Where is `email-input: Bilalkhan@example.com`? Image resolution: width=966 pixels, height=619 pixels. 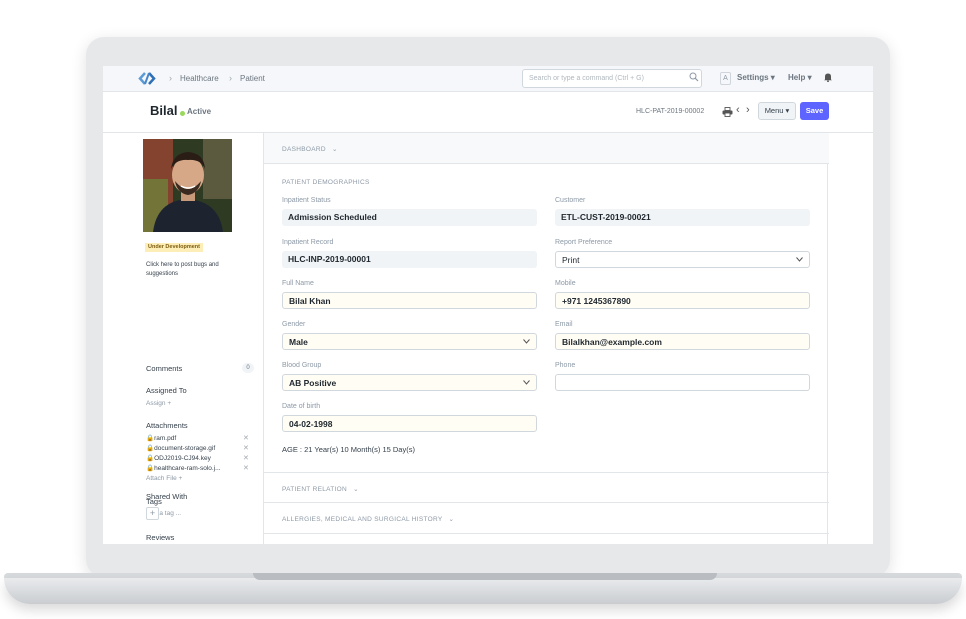
email-input: Bilalkhan@example.com is located at coordinates (682, 341).